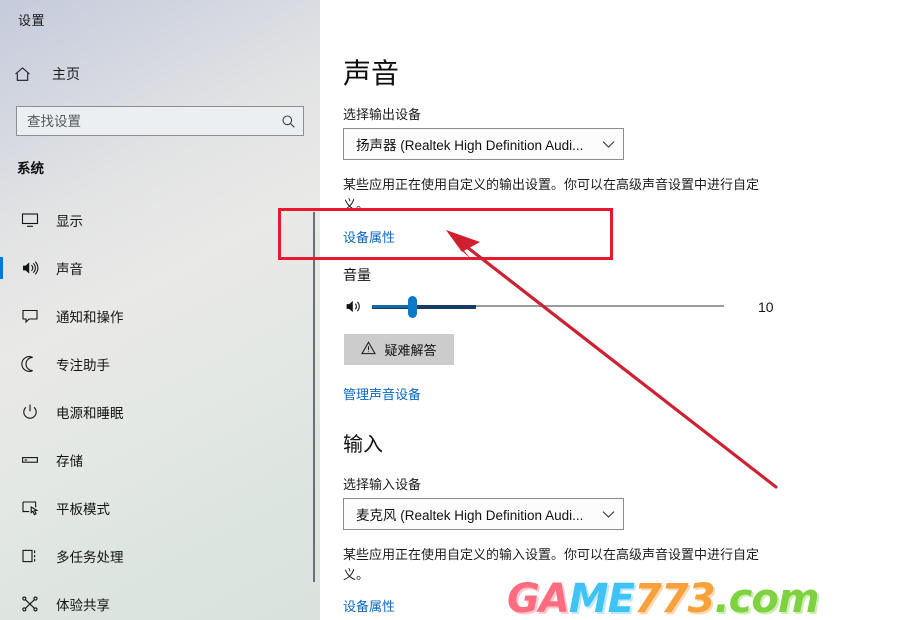  Describe the element at coordinates (69, 221) in the screenshot. I see `sidebar-item-label: 显示` at that location.